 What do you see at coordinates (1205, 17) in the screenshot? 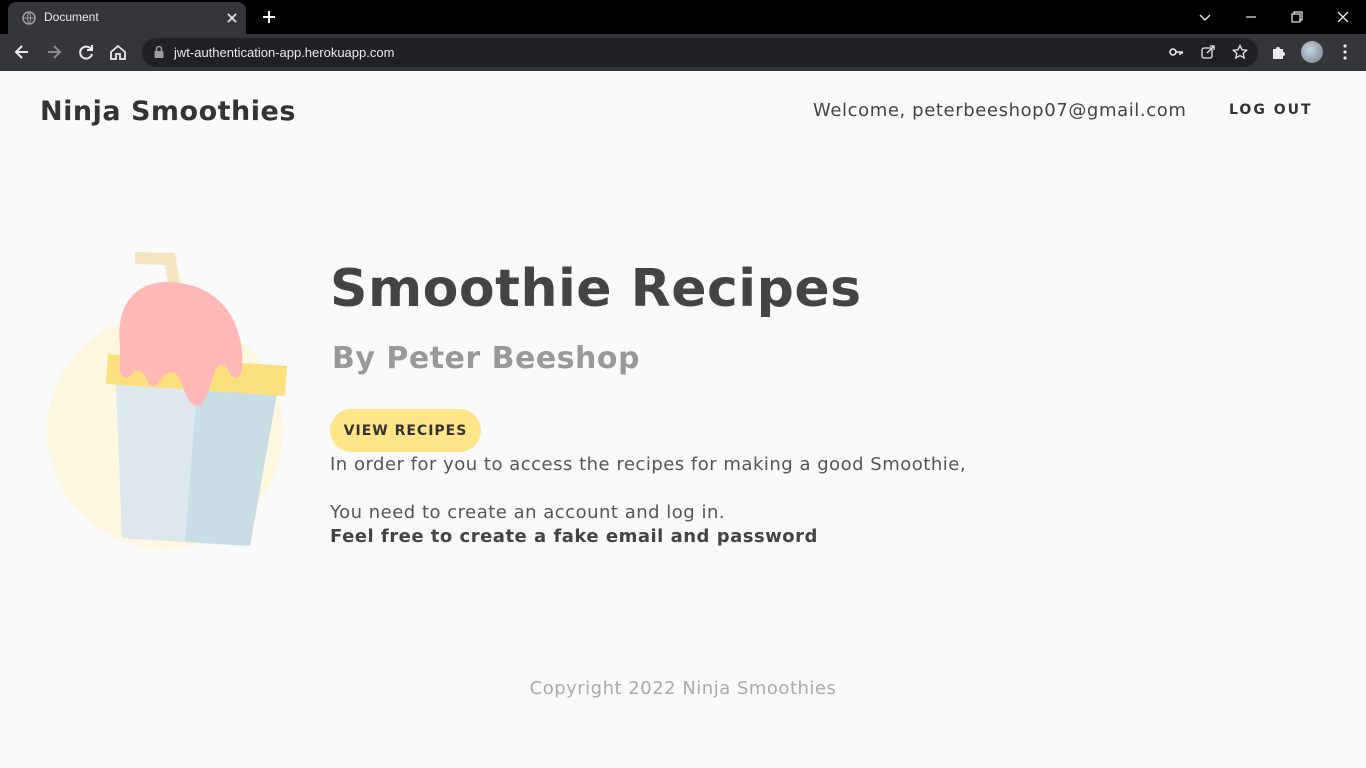
I see `tab-search-chevron-icon` at bounding box center [1205, 17].